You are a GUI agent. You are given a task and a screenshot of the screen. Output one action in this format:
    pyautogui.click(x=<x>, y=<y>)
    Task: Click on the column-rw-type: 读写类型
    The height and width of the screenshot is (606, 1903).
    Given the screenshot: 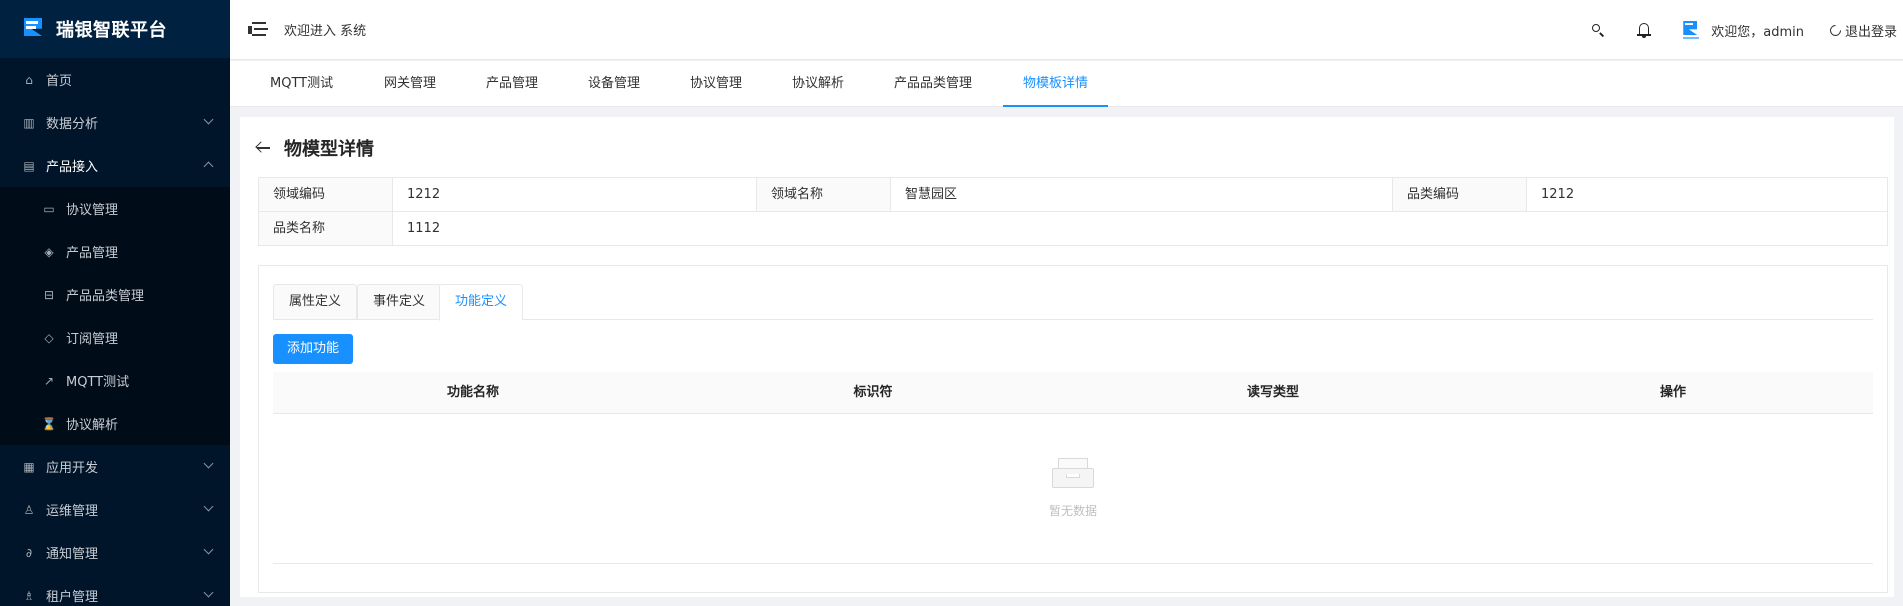 What is the action you would take?
    pyautogui.click(x=1272, y=392)
    